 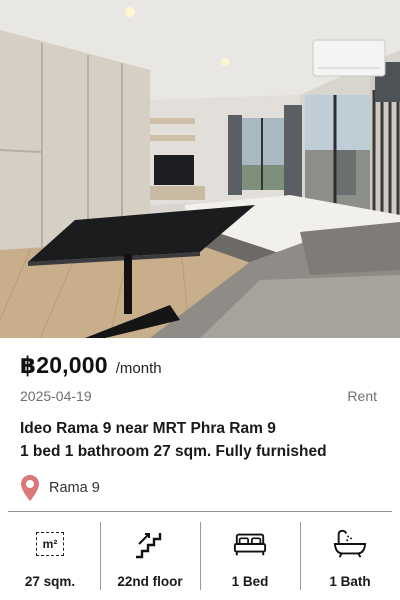 What do you see at coordinates (250, 581) in the screenshot?
I see `beds-label: 1 Bed` at bounding box center [250, 581].